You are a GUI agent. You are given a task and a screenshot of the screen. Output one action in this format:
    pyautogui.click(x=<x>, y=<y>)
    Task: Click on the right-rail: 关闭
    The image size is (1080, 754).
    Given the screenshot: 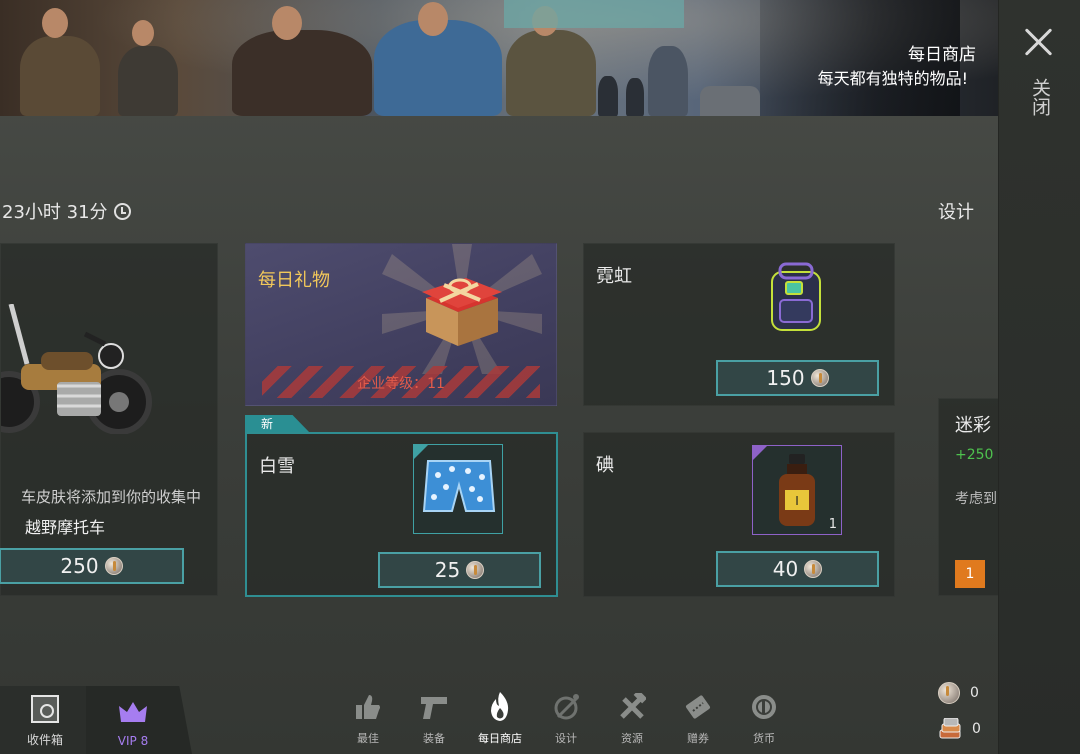 What is the action you would take?
    pyautogui.click(x=1039, y=377)
    